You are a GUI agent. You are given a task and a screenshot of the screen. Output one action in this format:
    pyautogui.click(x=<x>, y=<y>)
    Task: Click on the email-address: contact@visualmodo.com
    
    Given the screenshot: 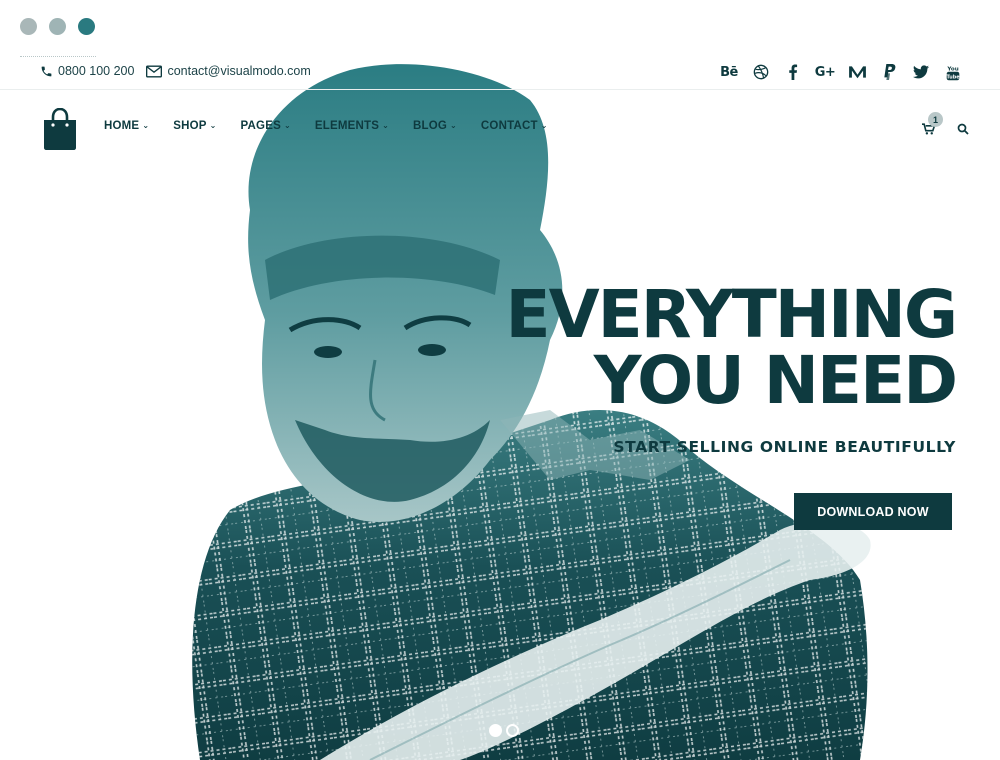 What is the action you would take?
    pyautogui.click(x=239, y=71)
    